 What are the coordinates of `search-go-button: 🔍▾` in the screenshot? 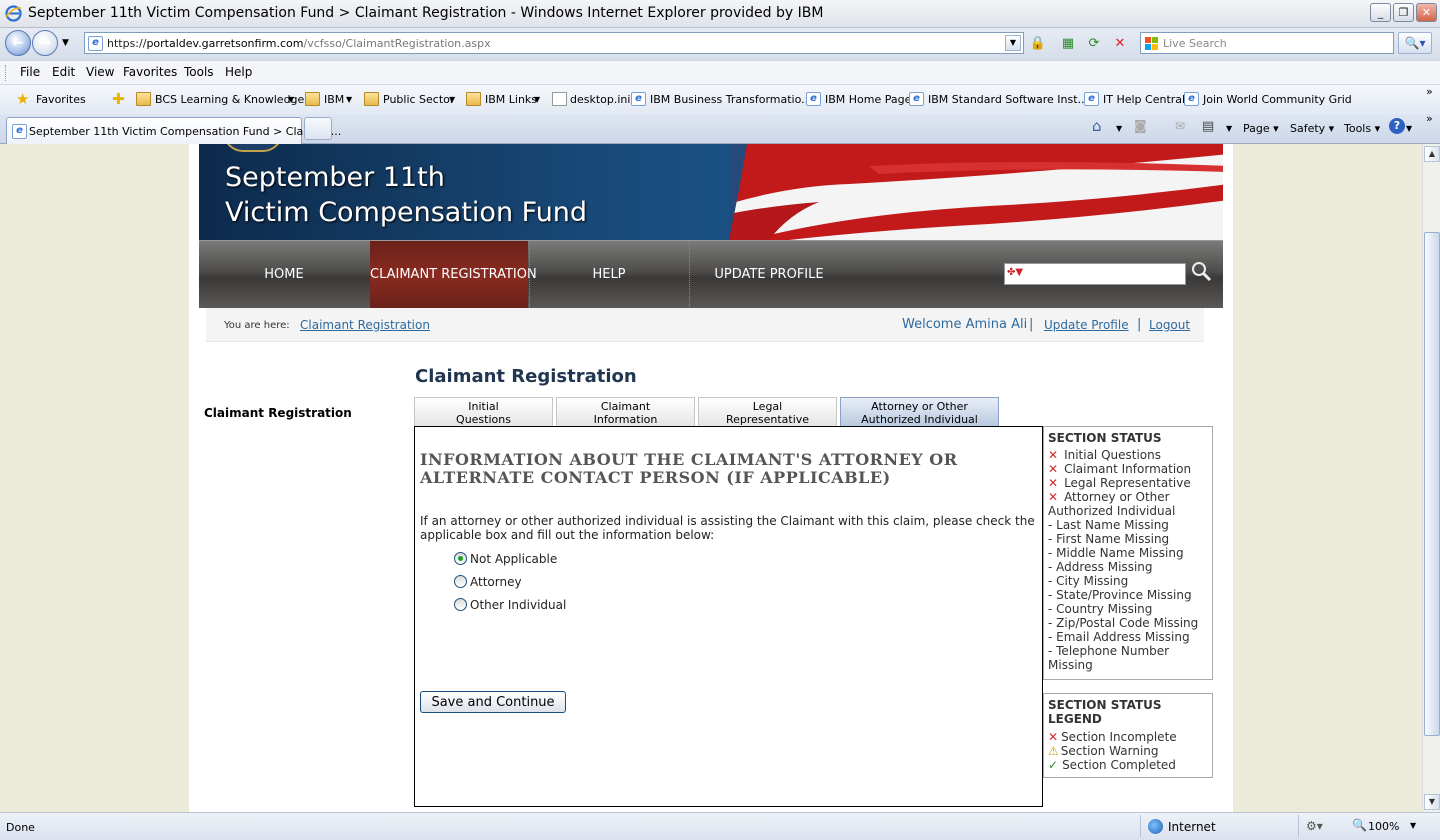 It's located at (1415, 43).